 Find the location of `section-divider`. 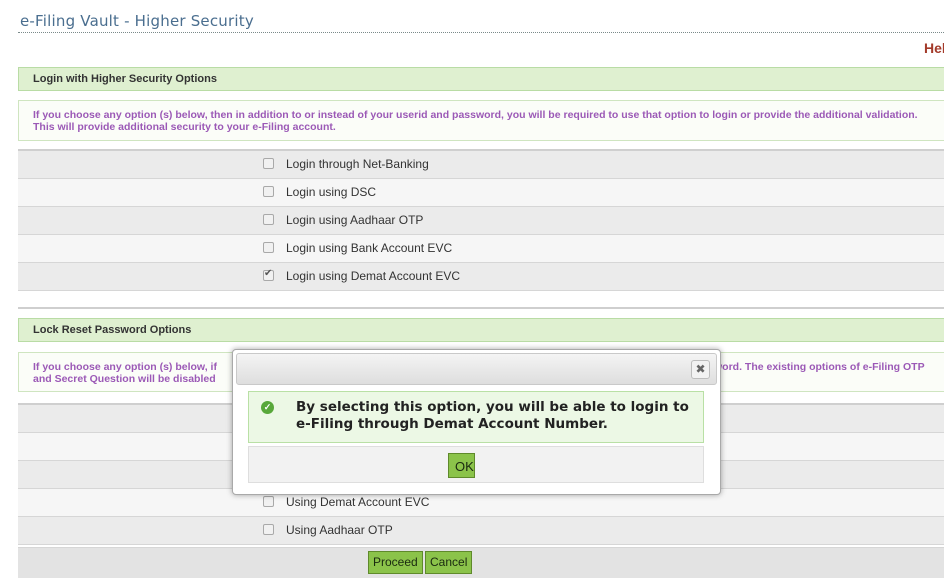

section-divider is located at coordinates (481, 302).